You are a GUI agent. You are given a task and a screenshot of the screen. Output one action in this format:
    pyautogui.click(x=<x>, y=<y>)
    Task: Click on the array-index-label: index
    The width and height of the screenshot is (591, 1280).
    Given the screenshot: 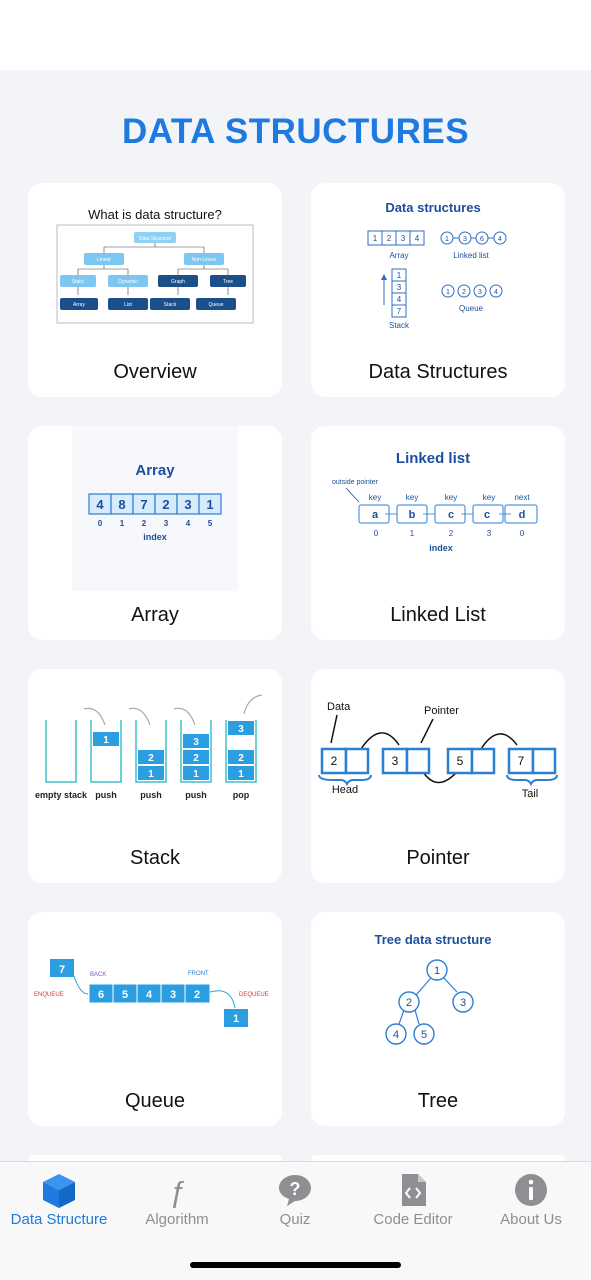 What is the action you would take?
    pyautogui.click(x=155, y=537)
    